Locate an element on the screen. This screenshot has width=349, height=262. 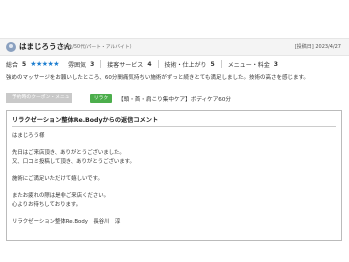
overall-value: 5 is located at coordinates (24, 64).